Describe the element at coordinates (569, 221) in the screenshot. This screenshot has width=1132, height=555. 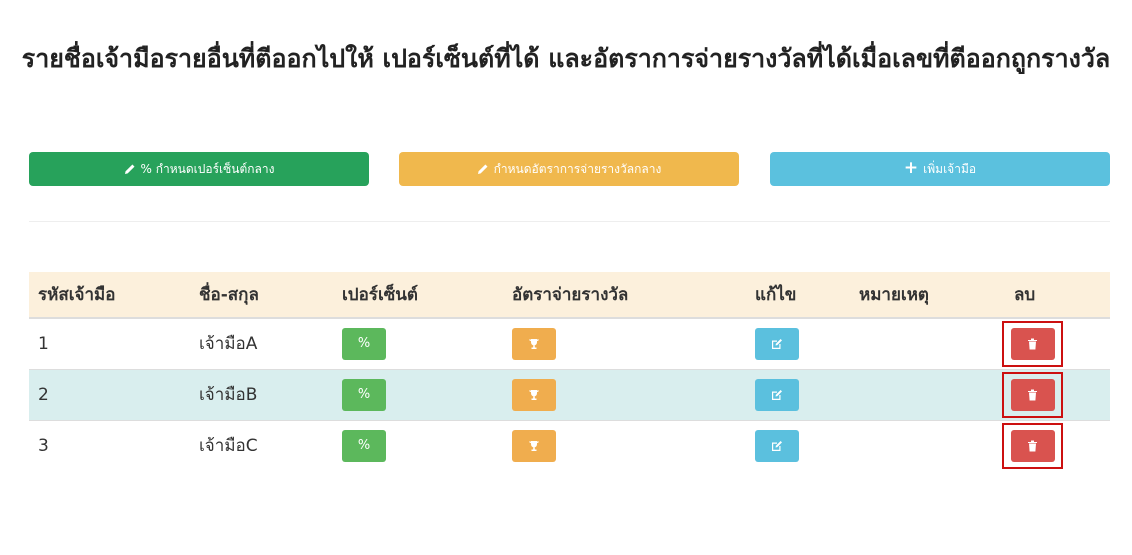
I see `divider` at that location.